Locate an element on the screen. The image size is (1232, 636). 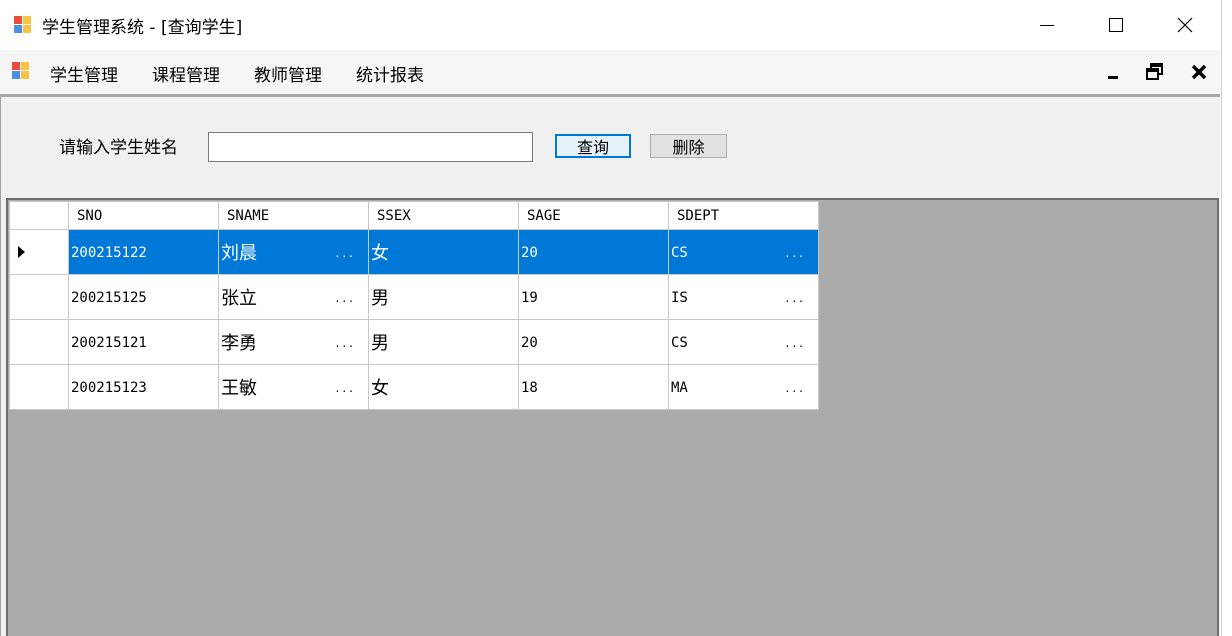
cell-sno: 200215122 is located at coordinates (143, 252).